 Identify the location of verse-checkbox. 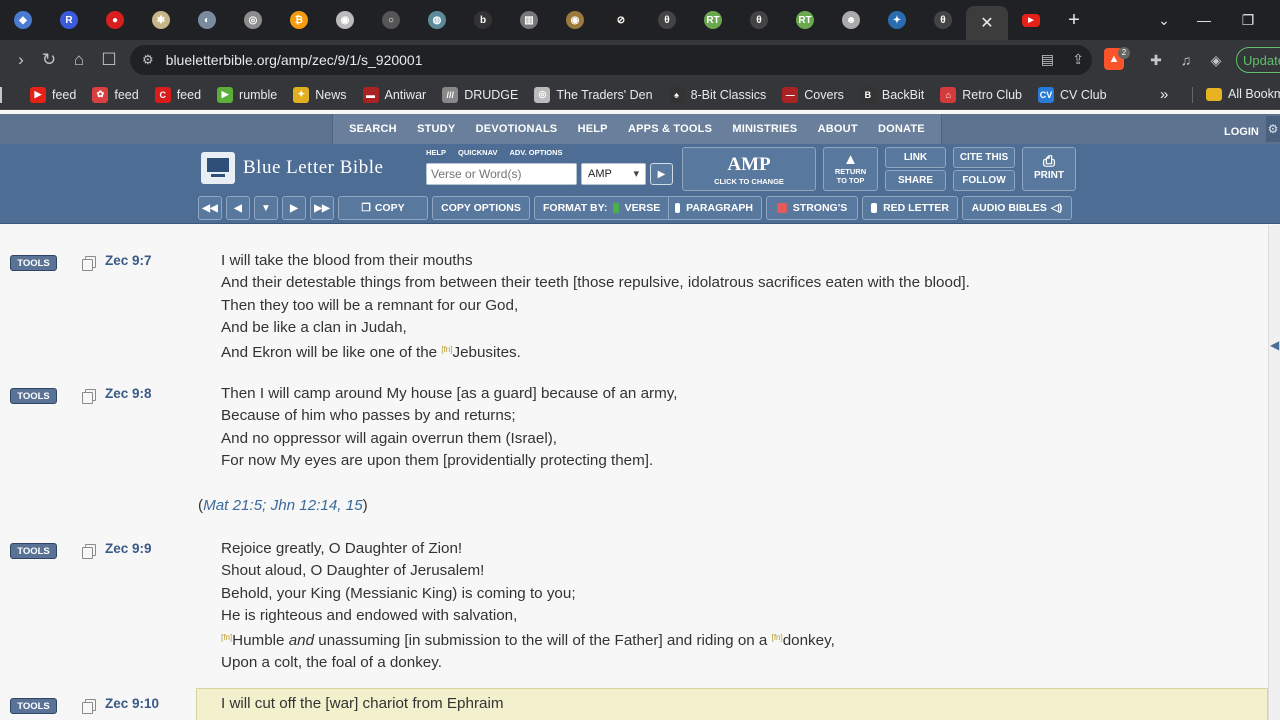
(616, 208).